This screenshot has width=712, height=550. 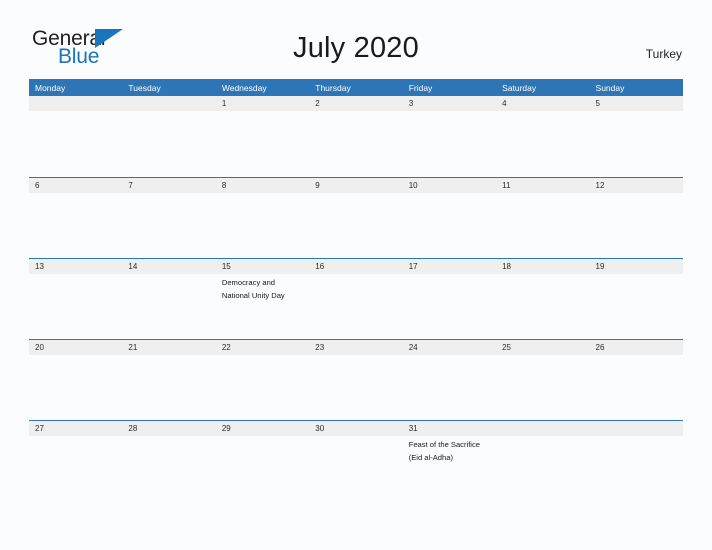 What do you see at coordinates (636, 218) in the screenshot?
I see `calendar-day-cell: 12` at bounding box center [636, 218].